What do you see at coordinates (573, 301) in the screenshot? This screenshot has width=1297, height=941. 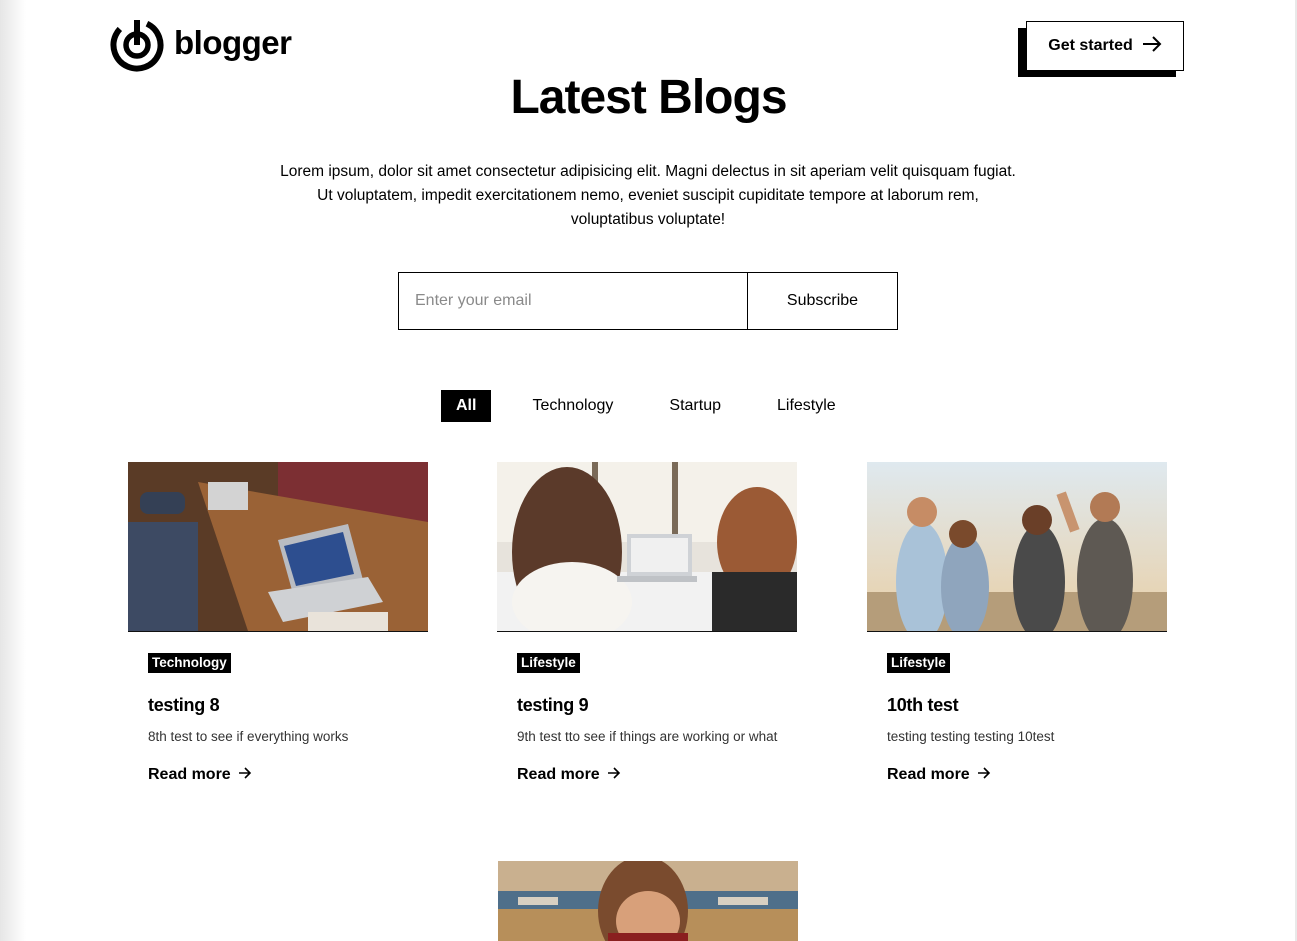 I see `email-input` at bounding box center [573, 301].